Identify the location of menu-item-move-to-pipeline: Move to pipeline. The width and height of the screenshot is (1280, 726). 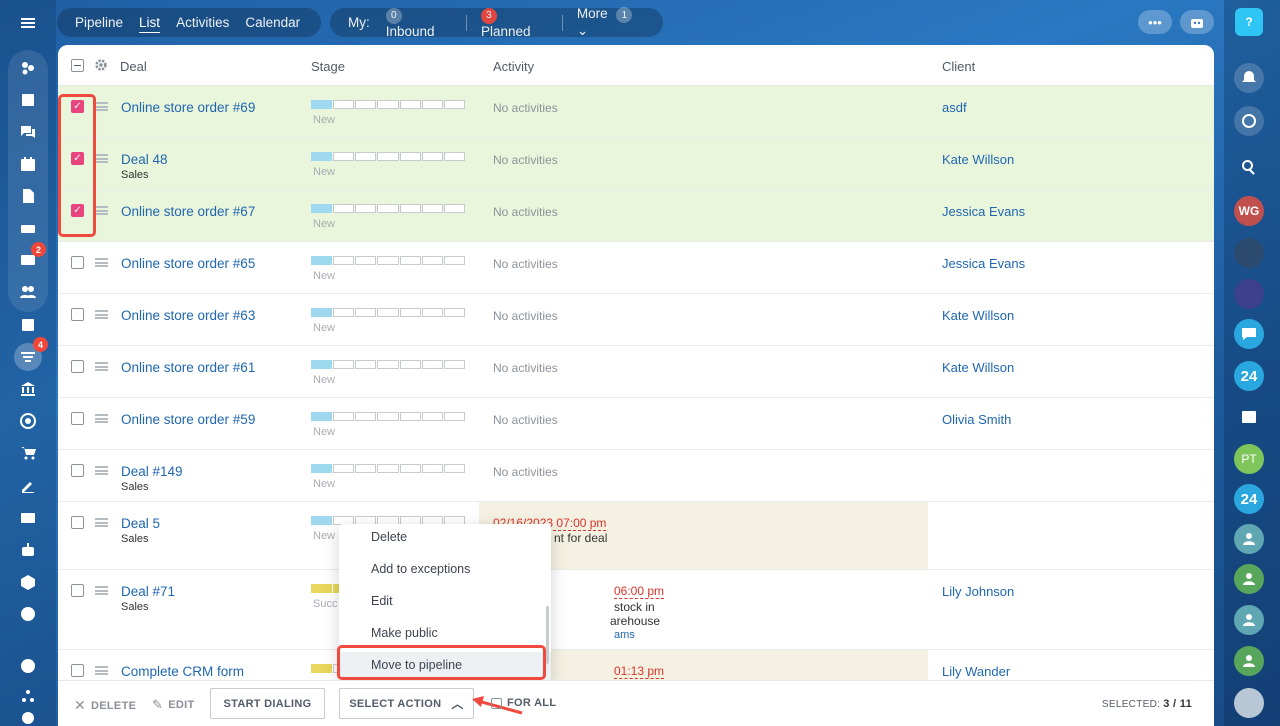
(445, 667).